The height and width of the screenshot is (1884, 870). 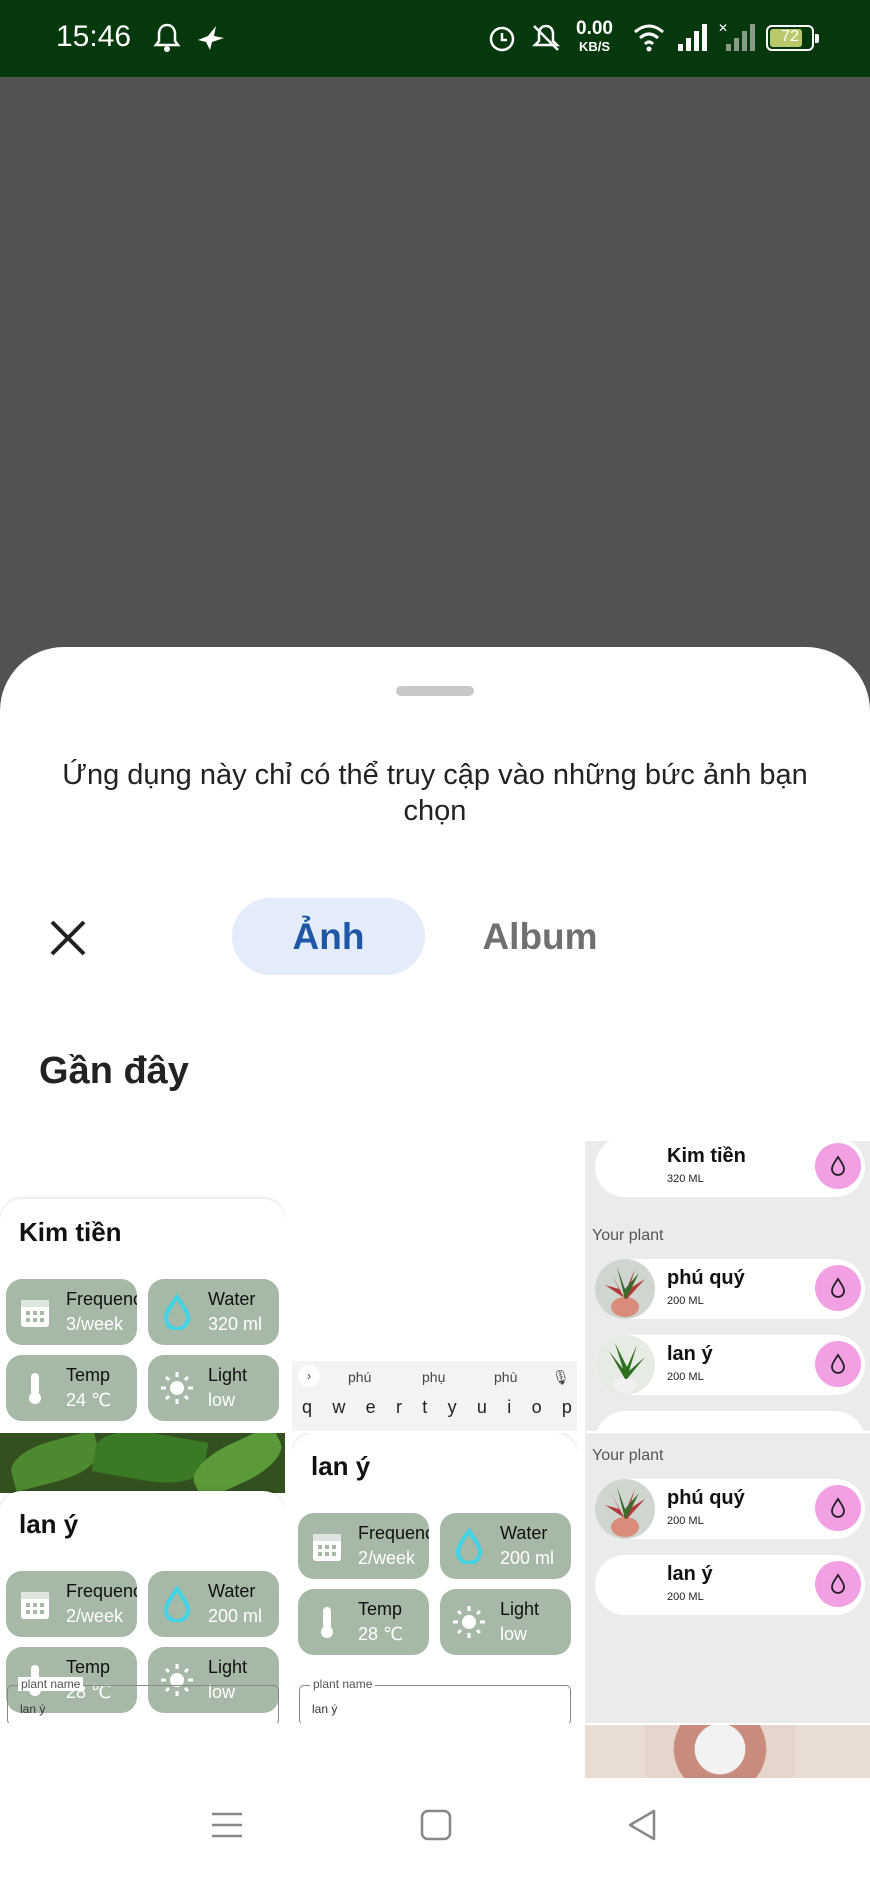 I want to click on tab-photos: Ảnh, so click(x=328, y=936).